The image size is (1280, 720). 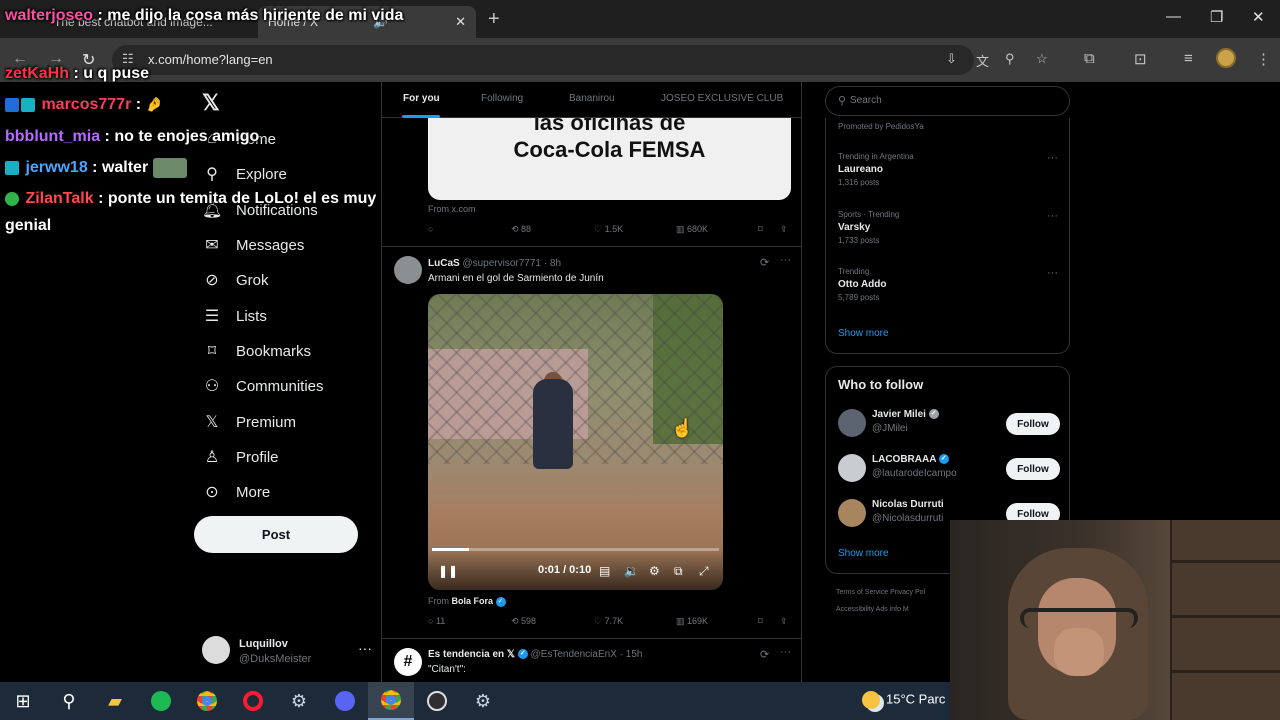 I want to click on chat-message: jerww18 : walter, so click(x=205, y=167).